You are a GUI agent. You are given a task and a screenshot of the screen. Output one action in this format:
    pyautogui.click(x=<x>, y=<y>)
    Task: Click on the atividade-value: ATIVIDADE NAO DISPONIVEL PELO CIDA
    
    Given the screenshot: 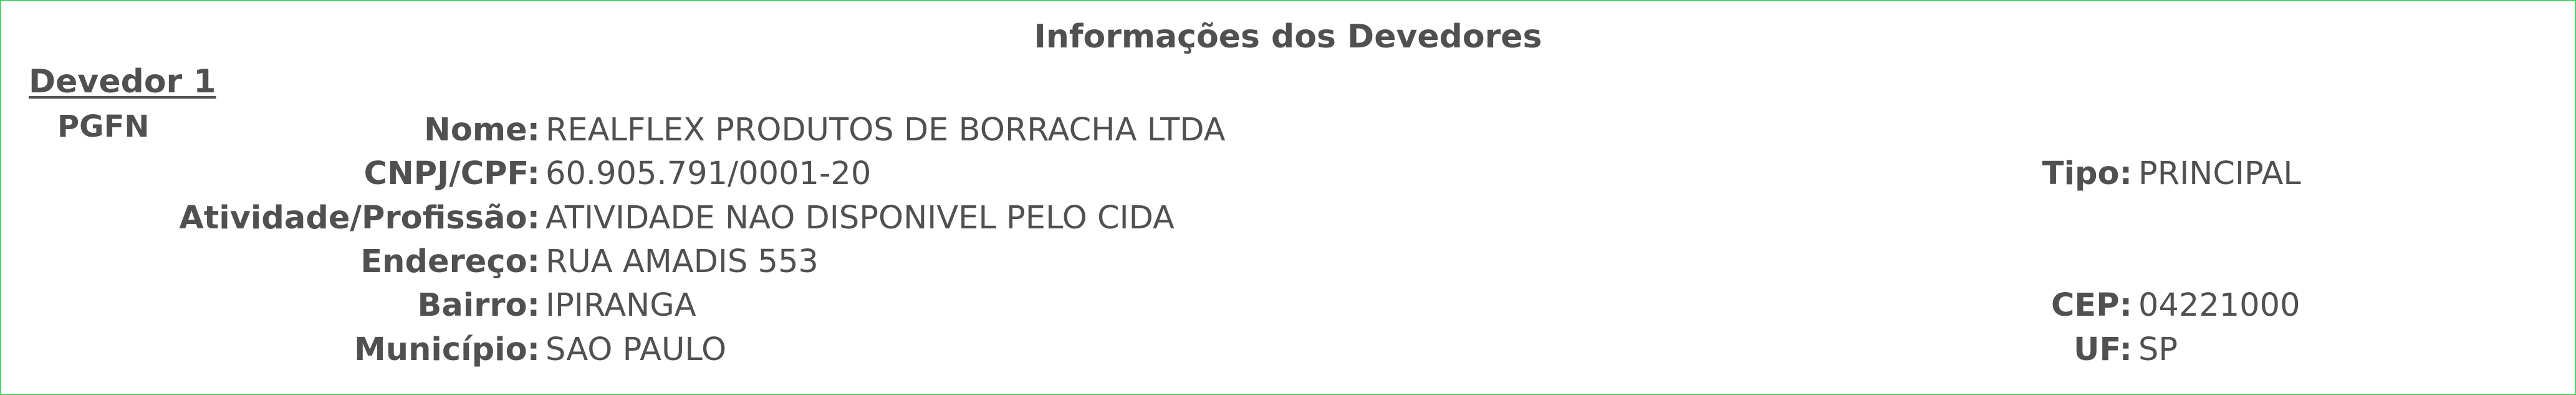 What is the action you would take?
    pyautogui.click(x=860, y=218)
    